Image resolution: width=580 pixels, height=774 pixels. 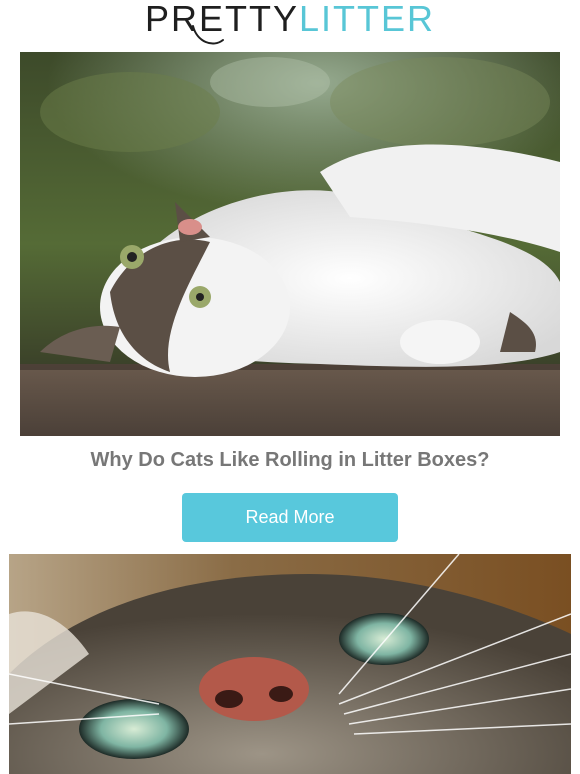 What do you see at coordinates (290, 517) in the screenshot?
I see `read-more-button: Read More` at bounding box center [290, 517].